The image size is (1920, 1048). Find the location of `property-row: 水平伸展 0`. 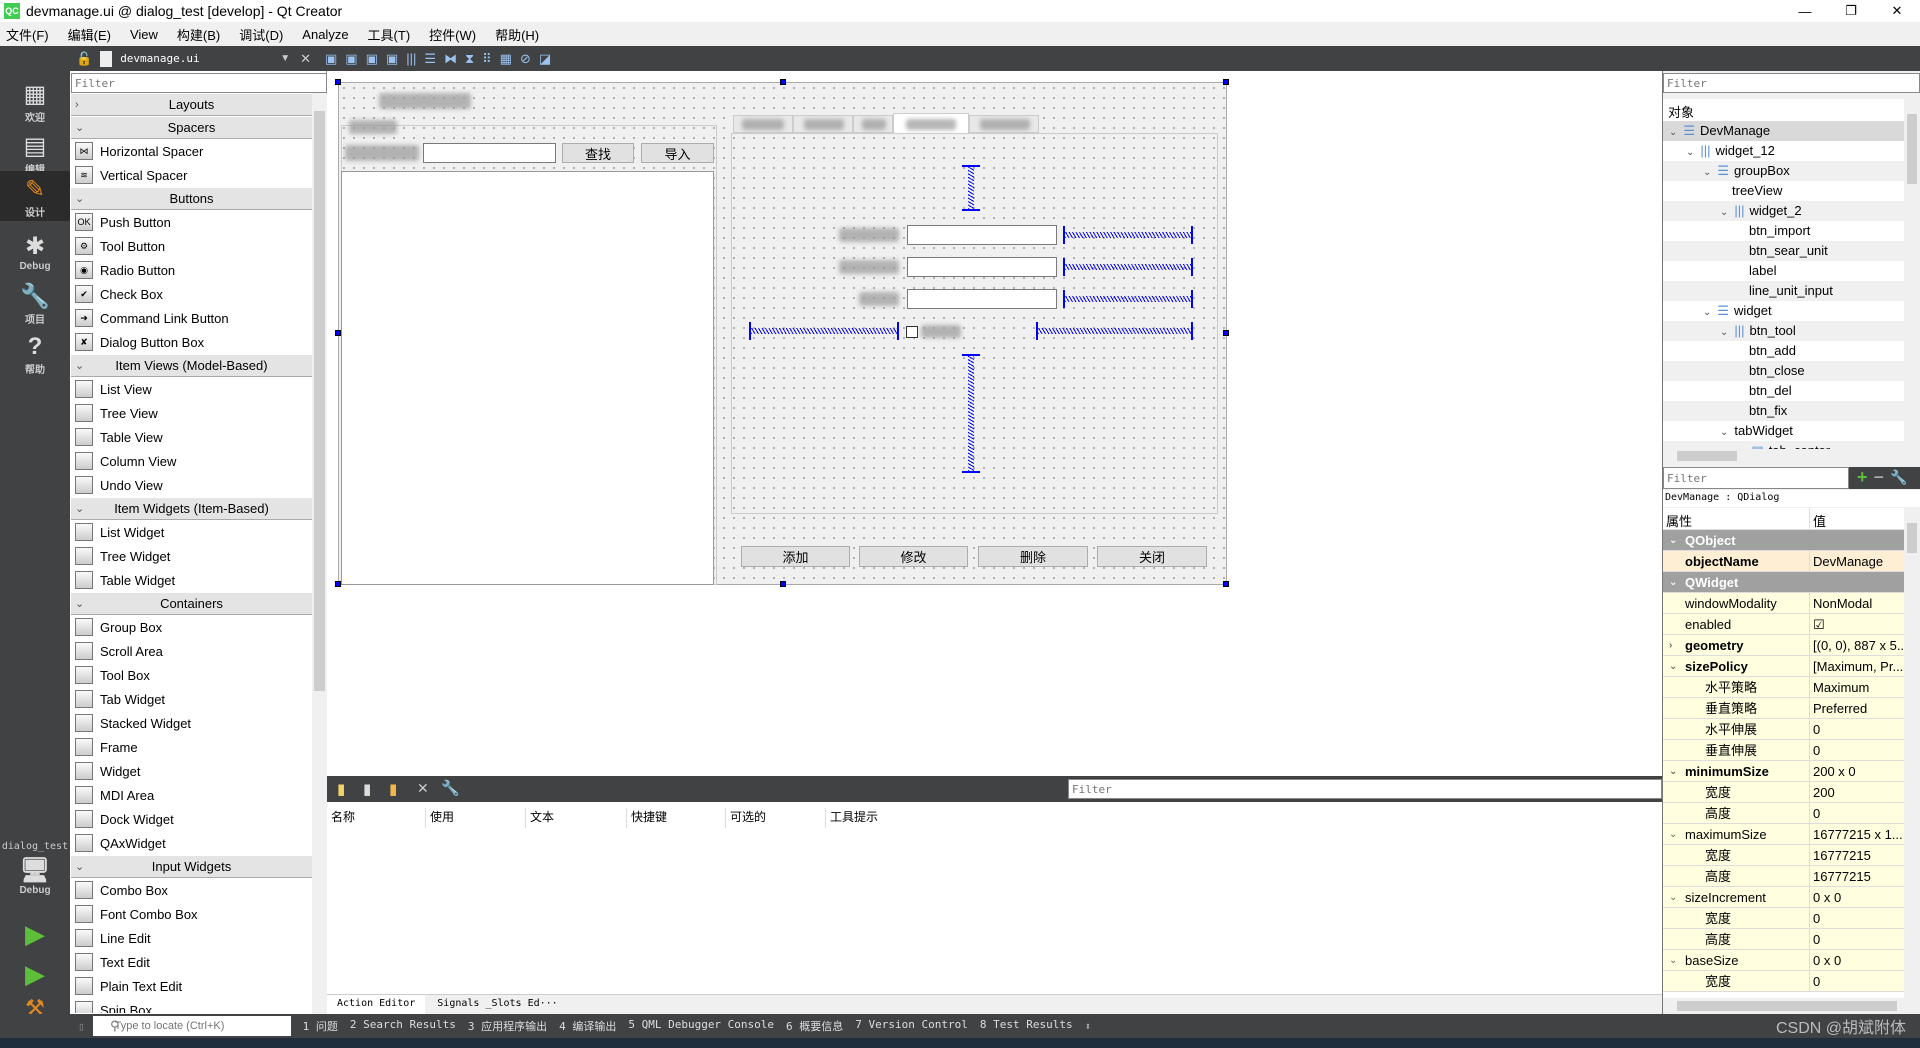

property-row: 水平伸展 0 is located at coordinates (1783, 729).